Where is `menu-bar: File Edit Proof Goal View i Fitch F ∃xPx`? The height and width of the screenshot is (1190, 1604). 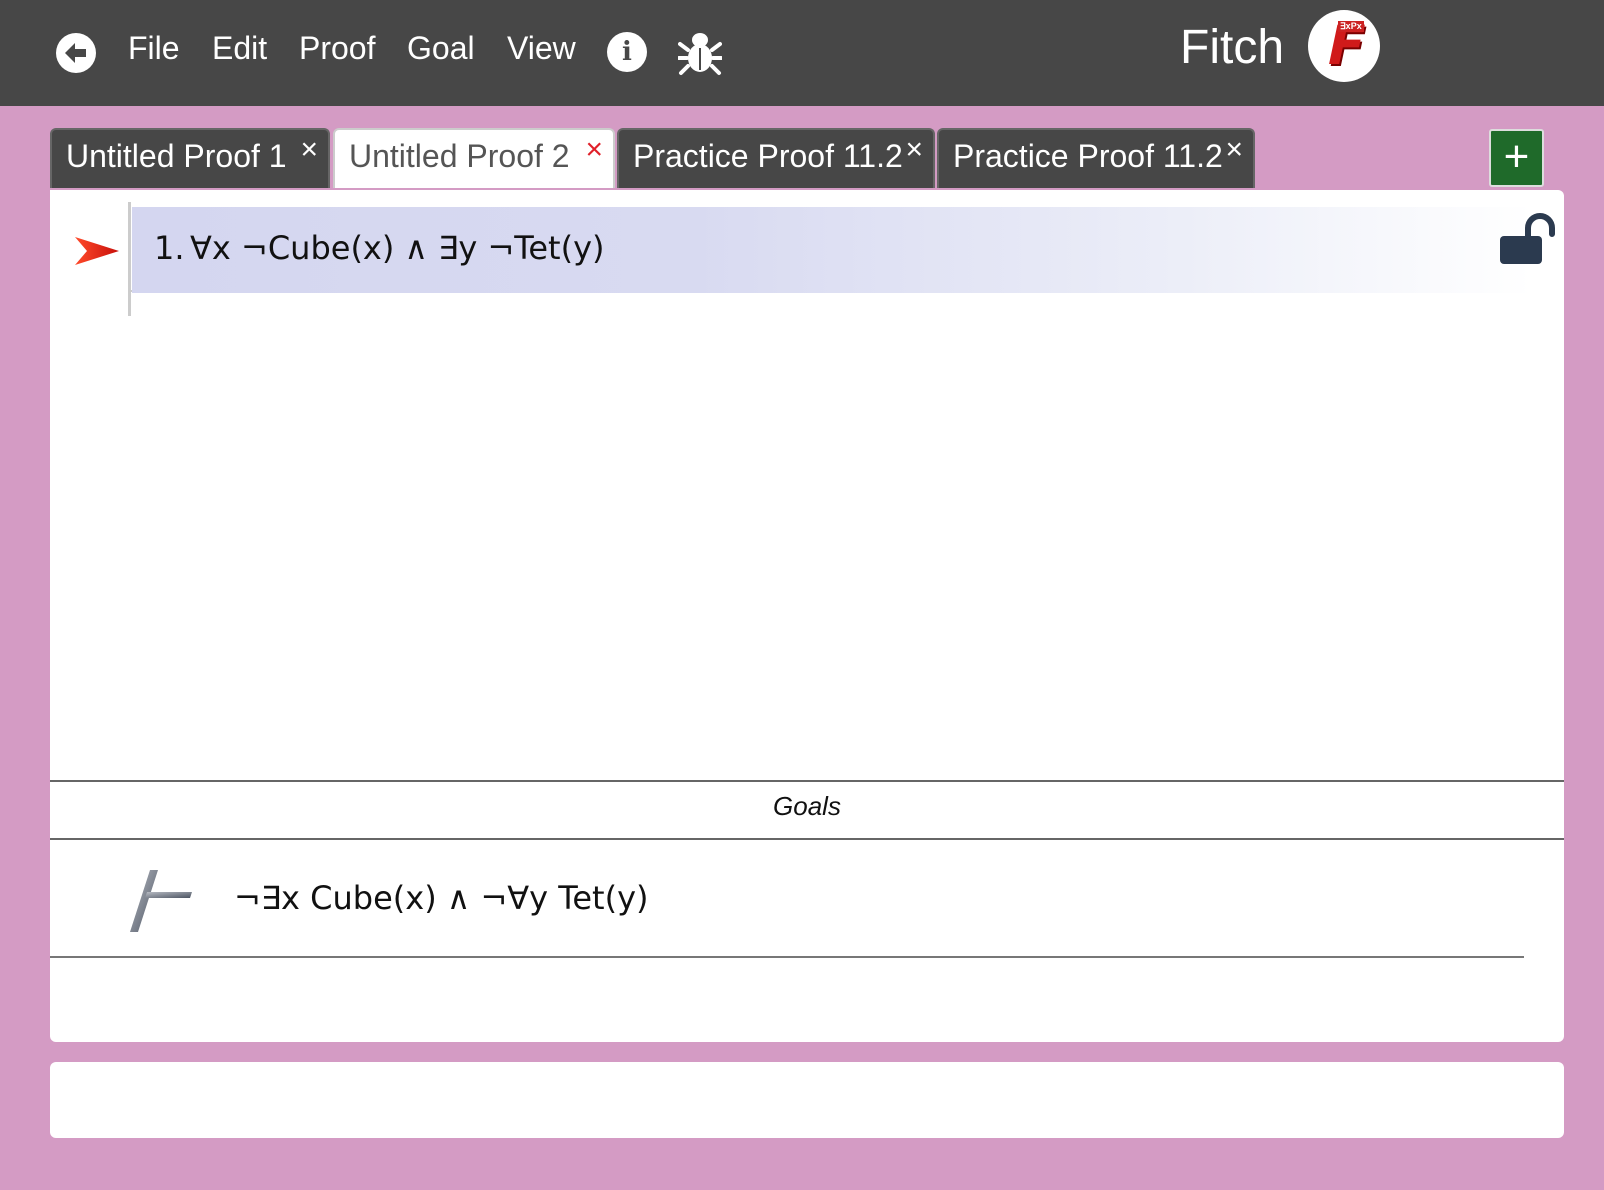
menu-bar: File Edit Proof Goal View i Fitch F ∃xPx is located at coordinates (802, 53).